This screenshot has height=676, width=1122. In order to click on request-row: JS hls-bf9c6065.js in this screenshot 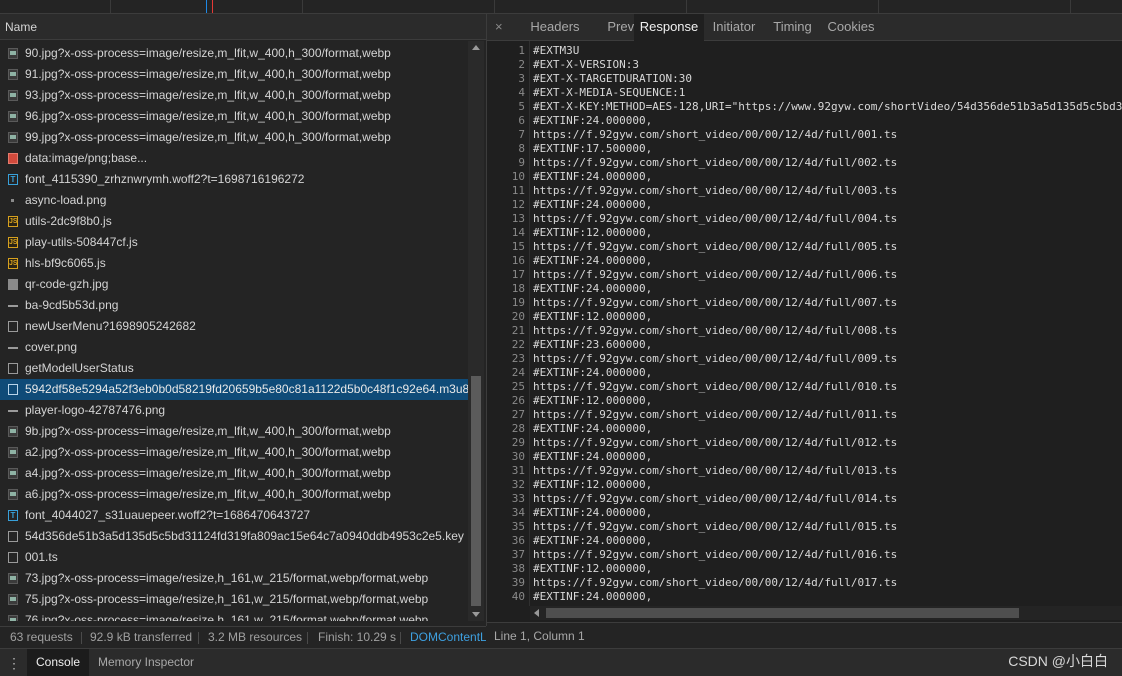, I will do `click(234, 263)`.